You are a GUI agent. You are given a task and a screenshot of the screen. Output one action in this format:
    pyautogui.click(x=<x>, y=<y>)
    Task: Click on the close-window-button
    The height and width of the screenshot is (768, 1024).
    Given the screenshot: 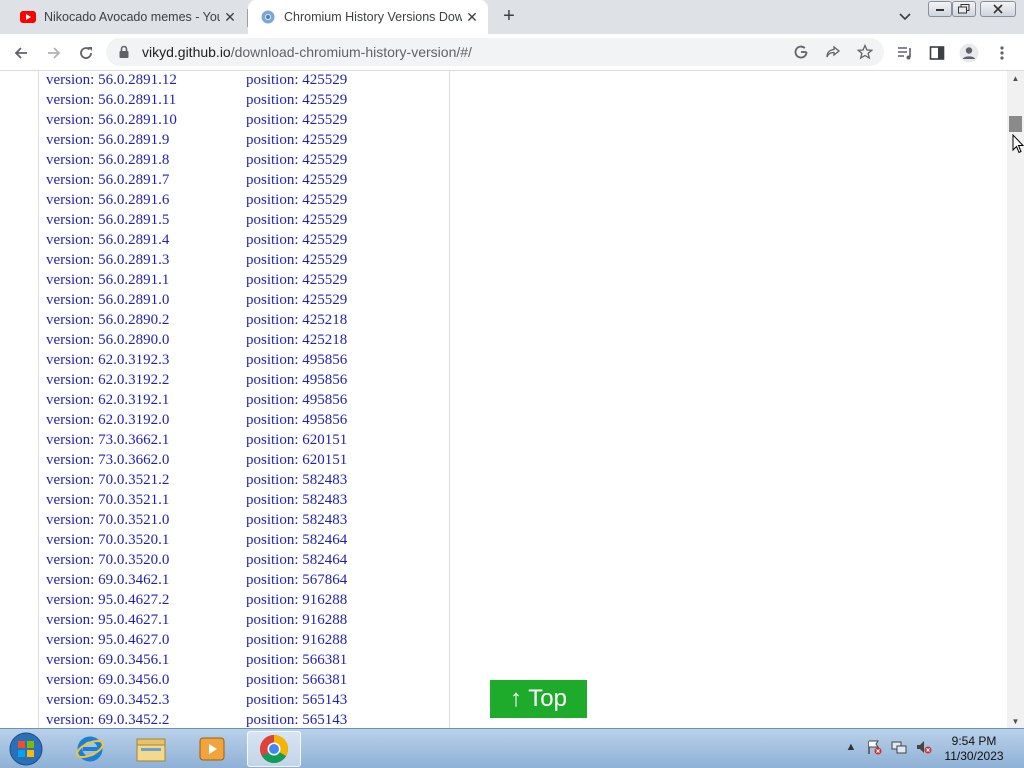 What is the action you would take?
    pyautogui.click(x=998, y=9)
    